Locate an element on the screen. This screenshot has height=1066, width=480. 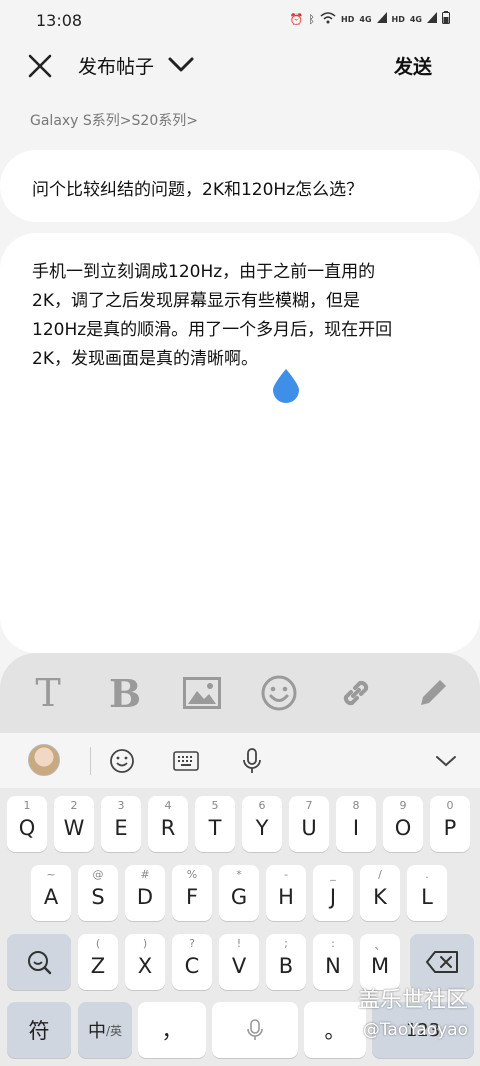
key-sub-label: % is located at coordinates (192, 874).